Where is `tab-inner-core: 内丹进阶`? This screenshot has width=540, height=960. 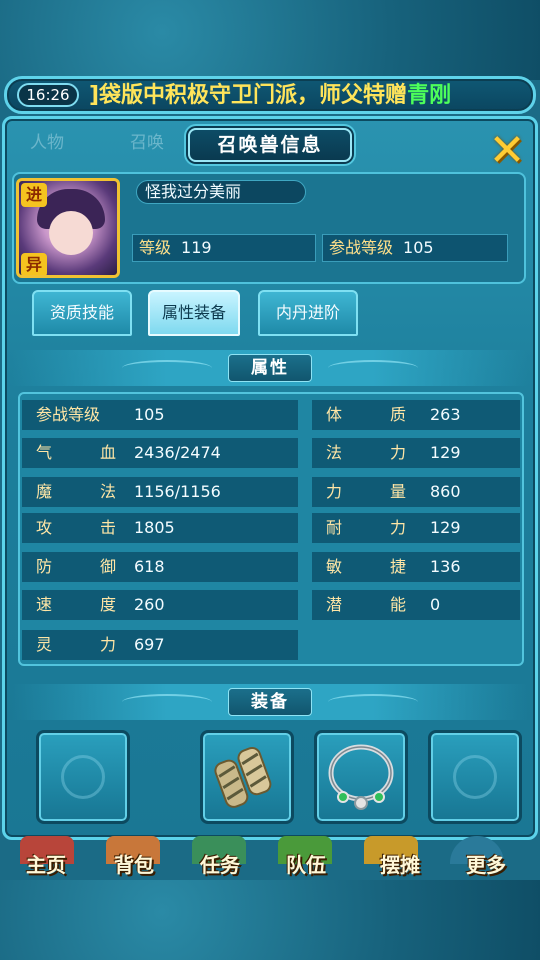
tab-inner-core: 内丹进阶 is located at coordinates (308, 313).